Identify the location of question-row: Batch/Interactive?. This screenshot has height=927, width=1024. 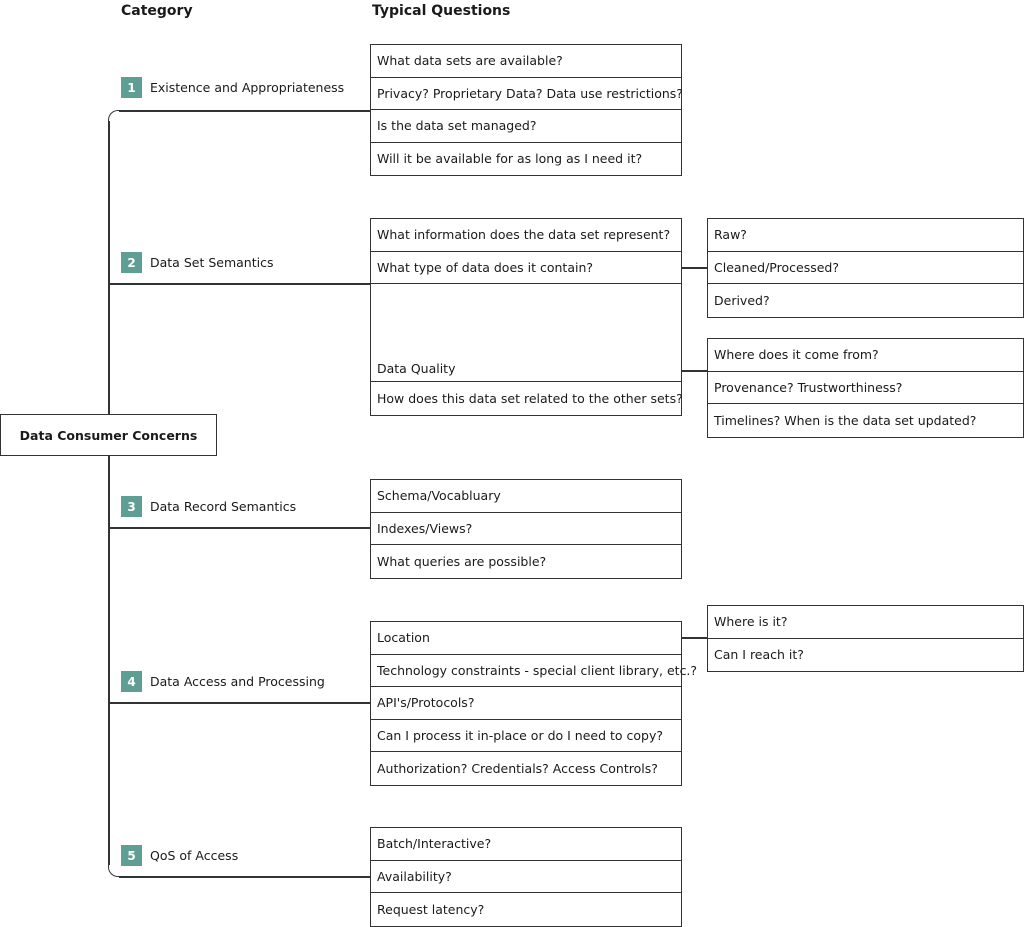
(526, 844).